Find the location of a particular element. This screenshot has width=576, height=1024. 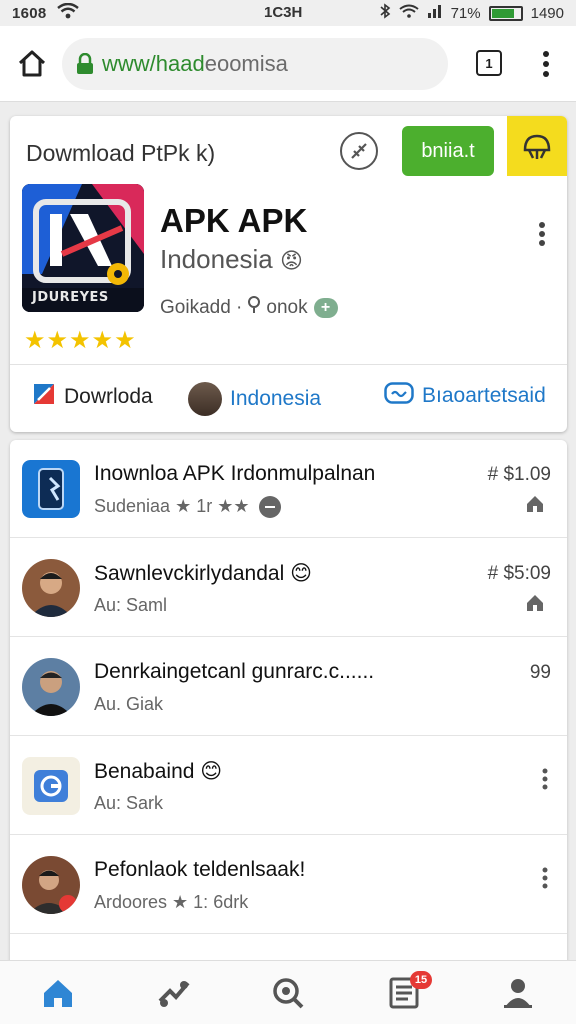

app-subtitle: Indonesia 😡 is located at coordinates (231, 259).